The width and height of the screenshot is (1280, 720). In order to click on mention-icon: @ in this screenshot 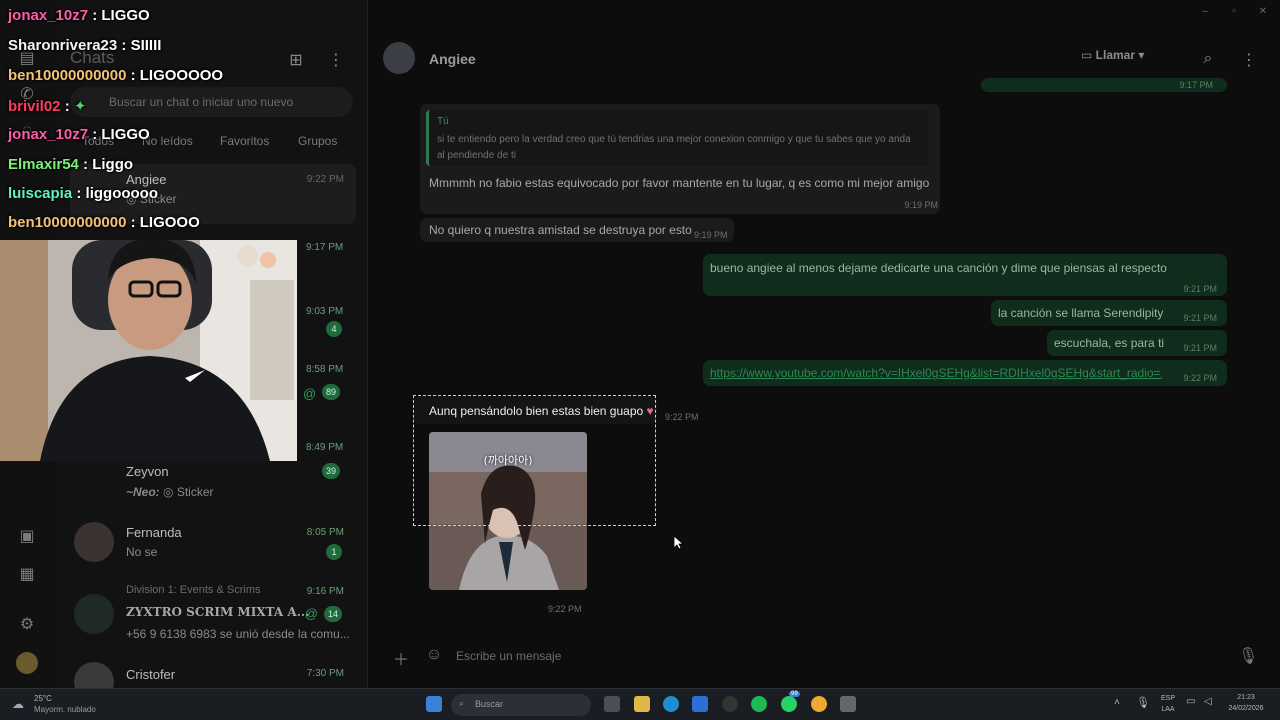, I will do `click(311, 613)`.